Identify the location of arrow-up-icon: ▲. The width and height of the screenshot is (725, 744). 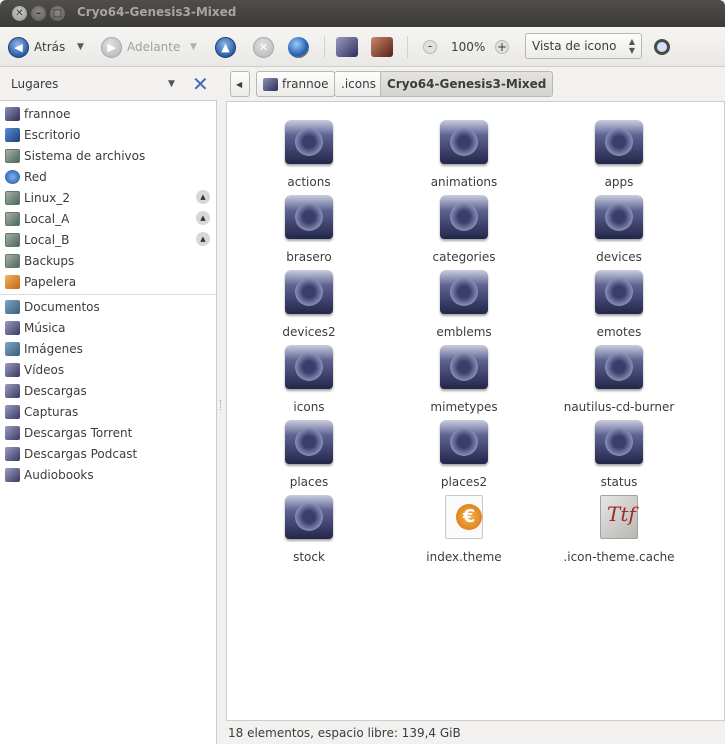
(225, 47).